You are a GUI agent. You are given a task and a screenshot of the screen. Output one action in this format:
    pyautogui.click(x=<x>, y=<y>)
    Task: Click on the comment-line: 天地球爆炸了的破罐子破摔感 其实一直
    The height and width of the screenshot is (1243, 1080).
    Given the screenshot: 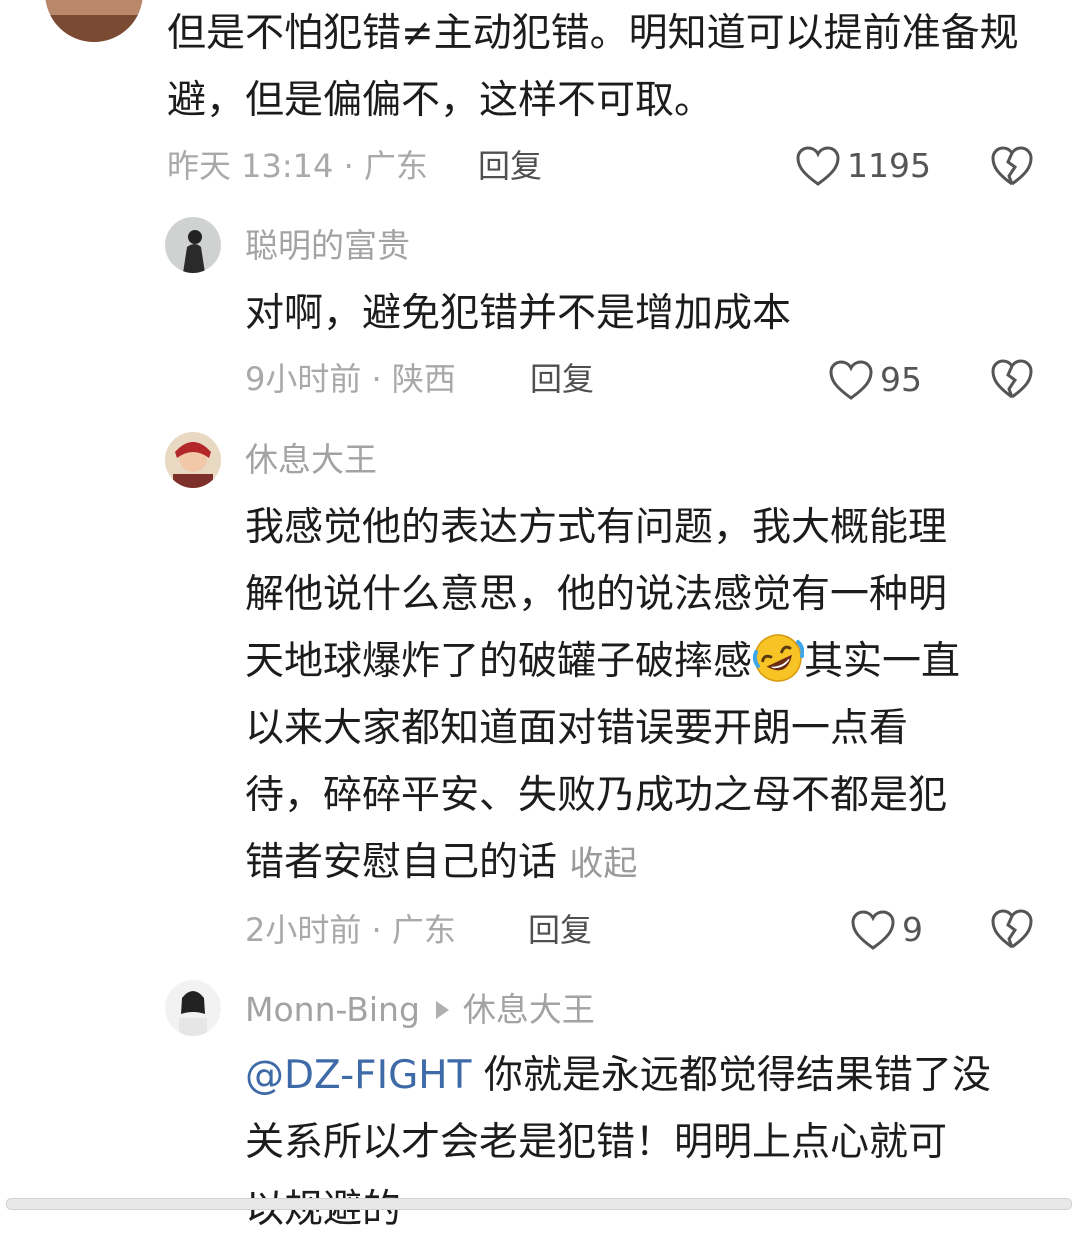 What is the action you would take?
    pyautogui.click(x=645, y=661)
    